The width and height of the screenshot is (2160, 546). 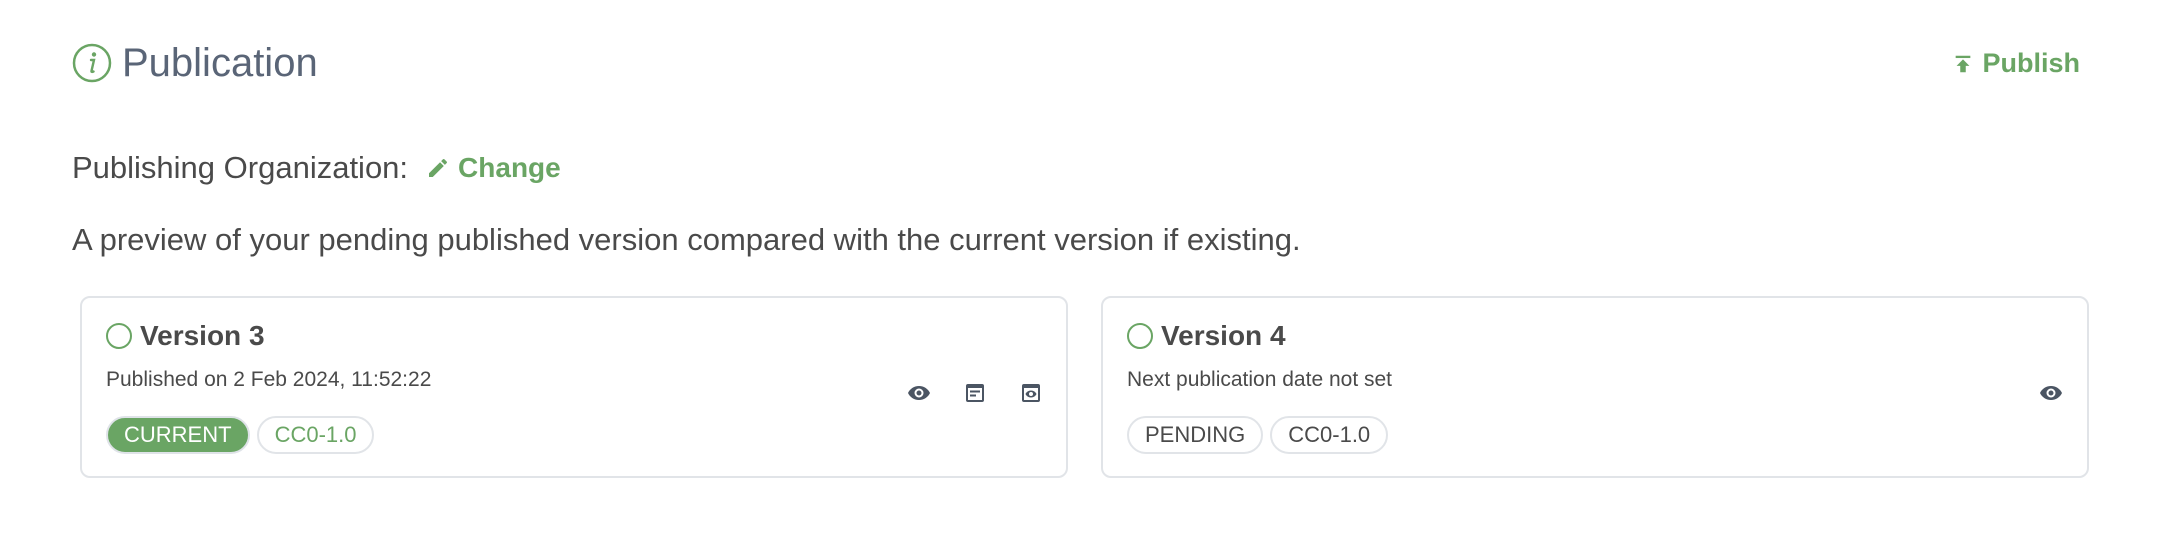 I want to click on version-name: Version 3, so click(x=202, y=335).